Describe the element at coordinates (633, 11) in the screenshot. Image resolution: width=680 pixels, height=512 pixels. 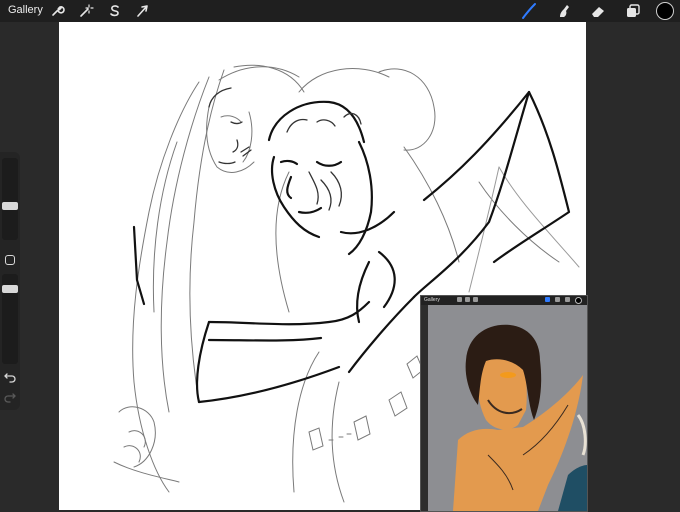
I see `layers-icon` at that location.